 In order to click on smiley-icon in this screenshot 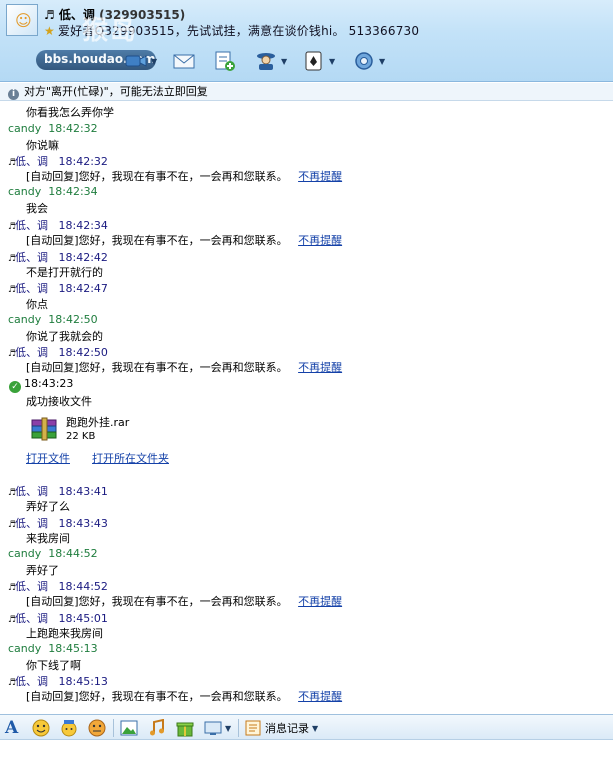, I will do `click(41, 728)`.